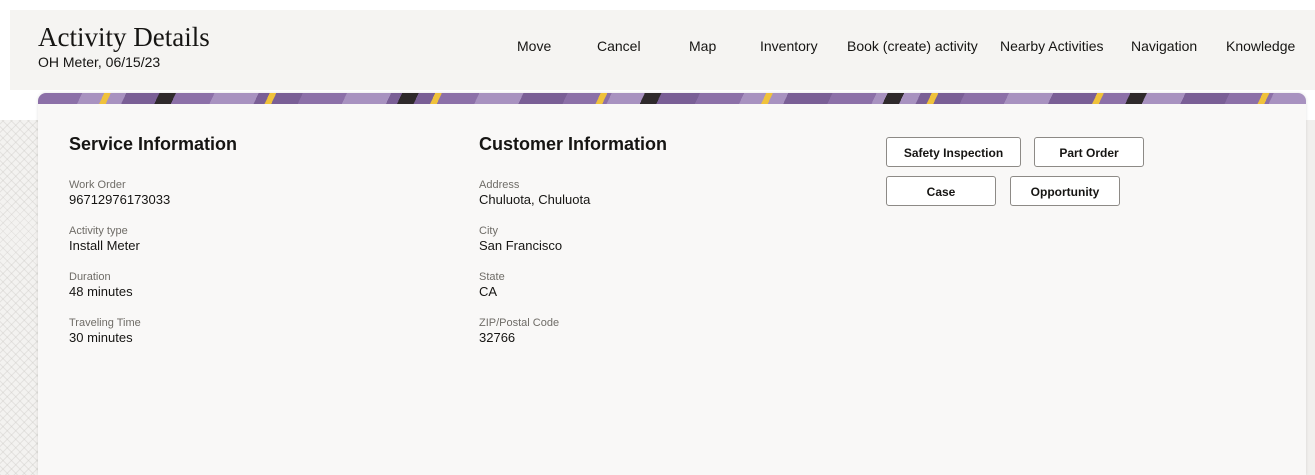  What do you see at coordinates (1260, 46) in the screenshot?
I see `nav-knowledge: Knowledge` at bounding box center [1260, 46].